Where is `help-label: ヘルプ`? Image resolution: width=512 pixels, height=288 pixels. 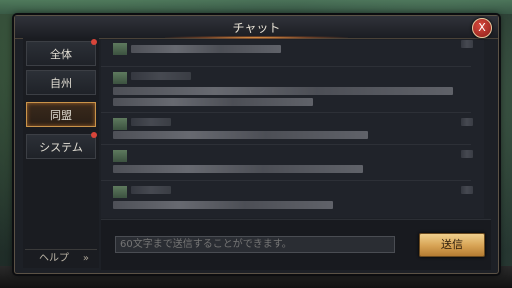
help-label: ヘルプ is located at coordinates (54, 258).